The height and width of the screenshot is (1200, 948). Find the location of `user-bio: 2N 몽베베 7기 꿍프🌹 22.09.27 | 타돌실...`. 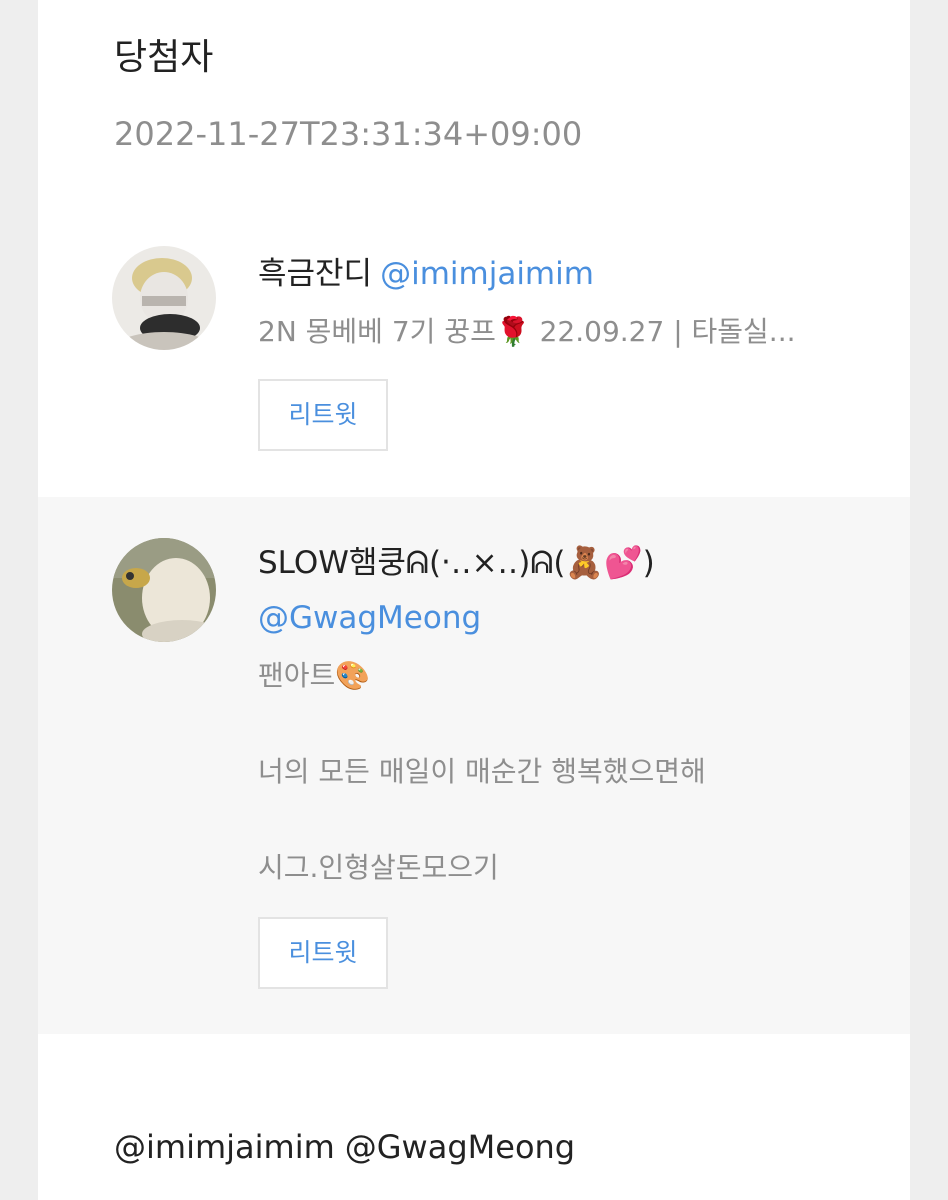

user-bio: 2N 몽베베 7기 꿍프🌹 22.09.27 | 타돌실... is located at coordinates (548, 334).